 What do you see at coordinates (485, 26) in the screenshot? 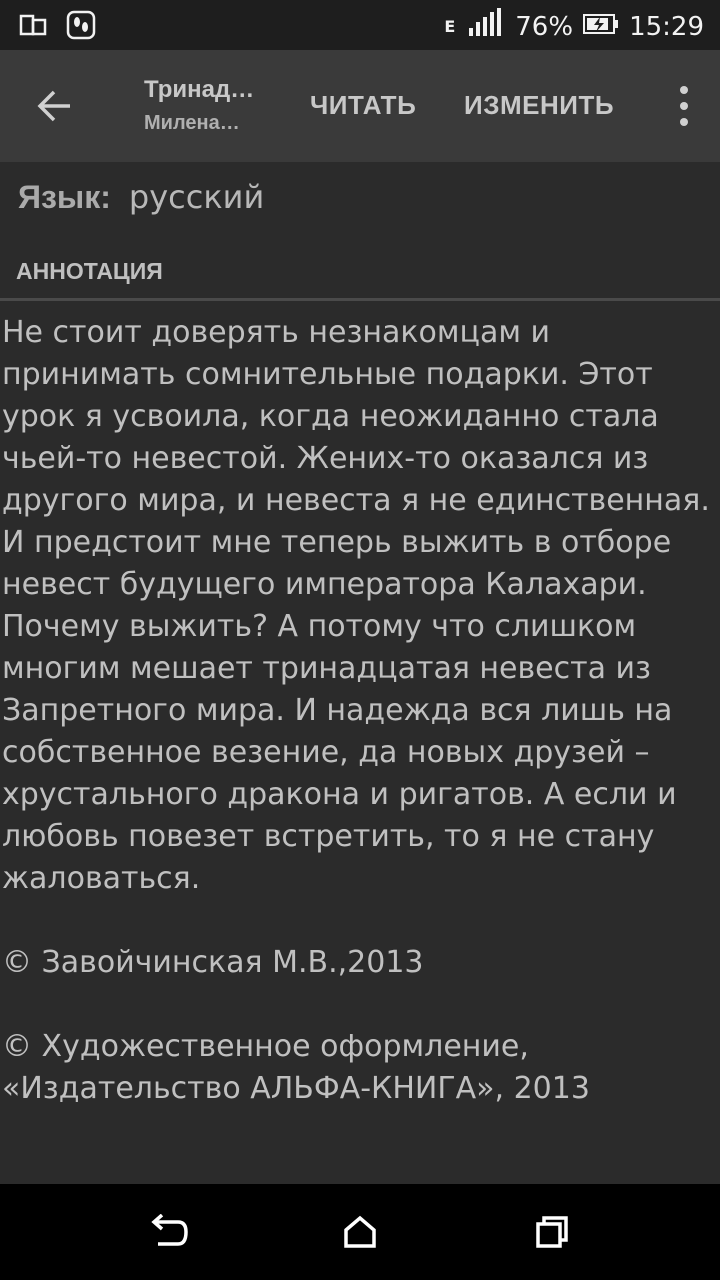
I see `signal-icon` at bounding box center [485, 26].